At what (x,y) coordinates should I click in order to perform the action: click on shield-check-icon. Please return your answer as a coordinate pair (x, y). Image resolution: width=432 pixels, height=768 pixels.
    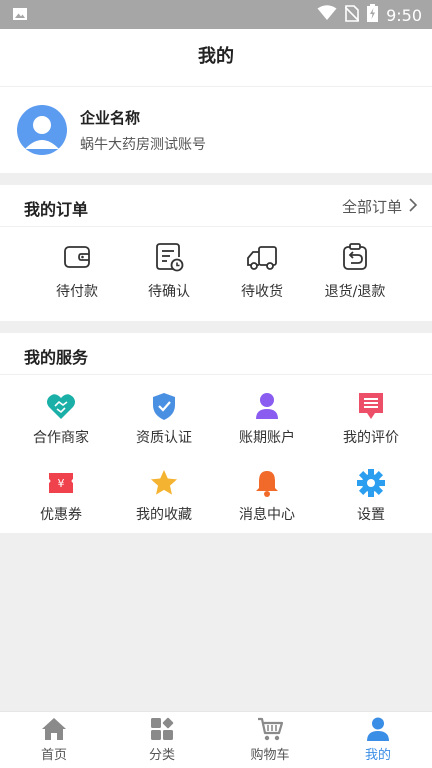
    Looking at the image, I should click on (164, 406).